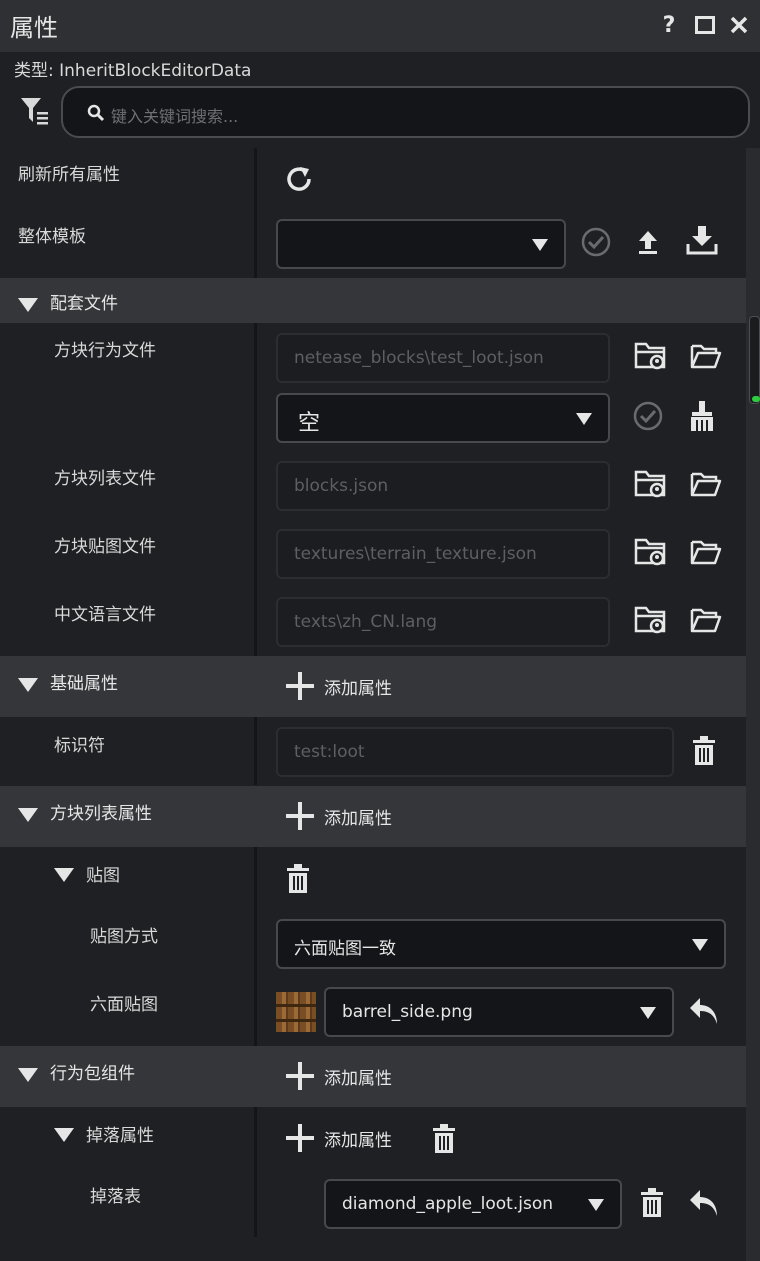 The height and width of the screenshot is (1261, 760). I want to click on block-behavior-file-field: netease_blocks\test_loot.json, so click(443, 358).